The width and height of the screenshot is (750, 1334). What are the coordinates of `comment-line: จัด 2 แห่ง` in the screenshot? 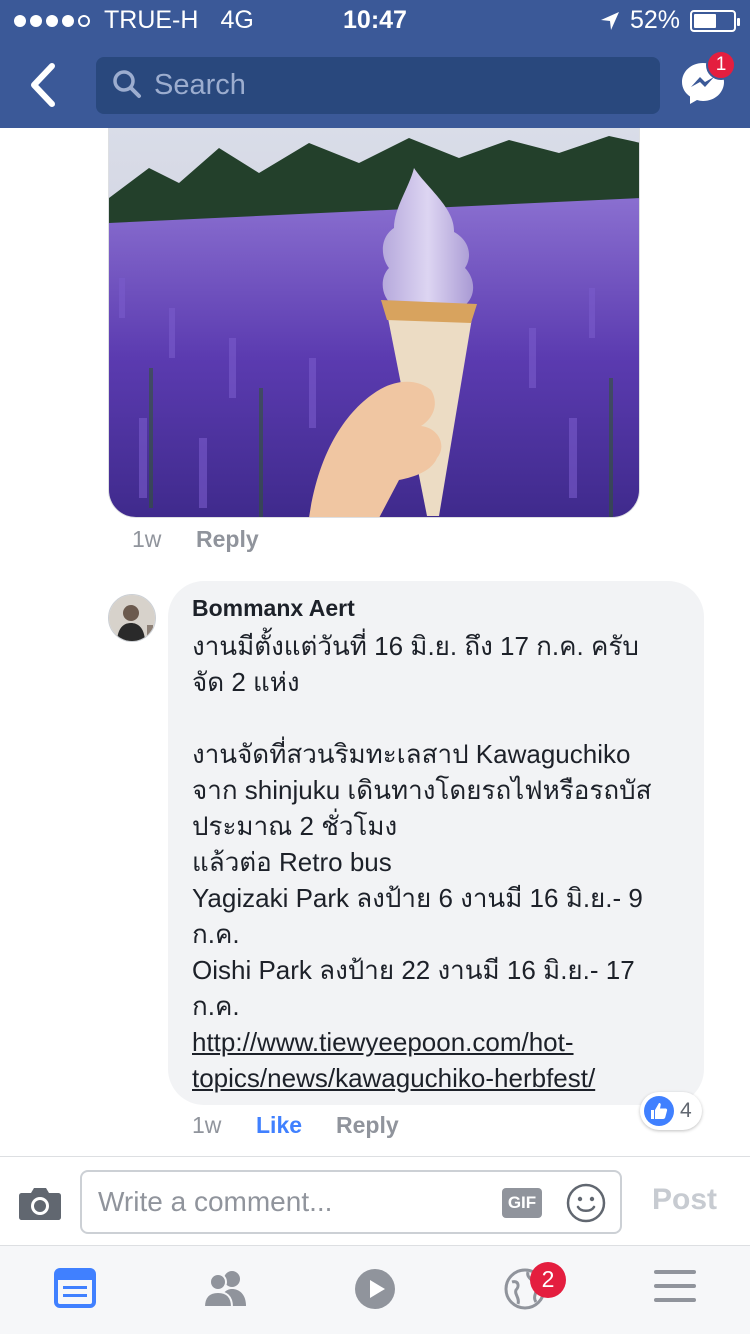 It's located at (246, 682).